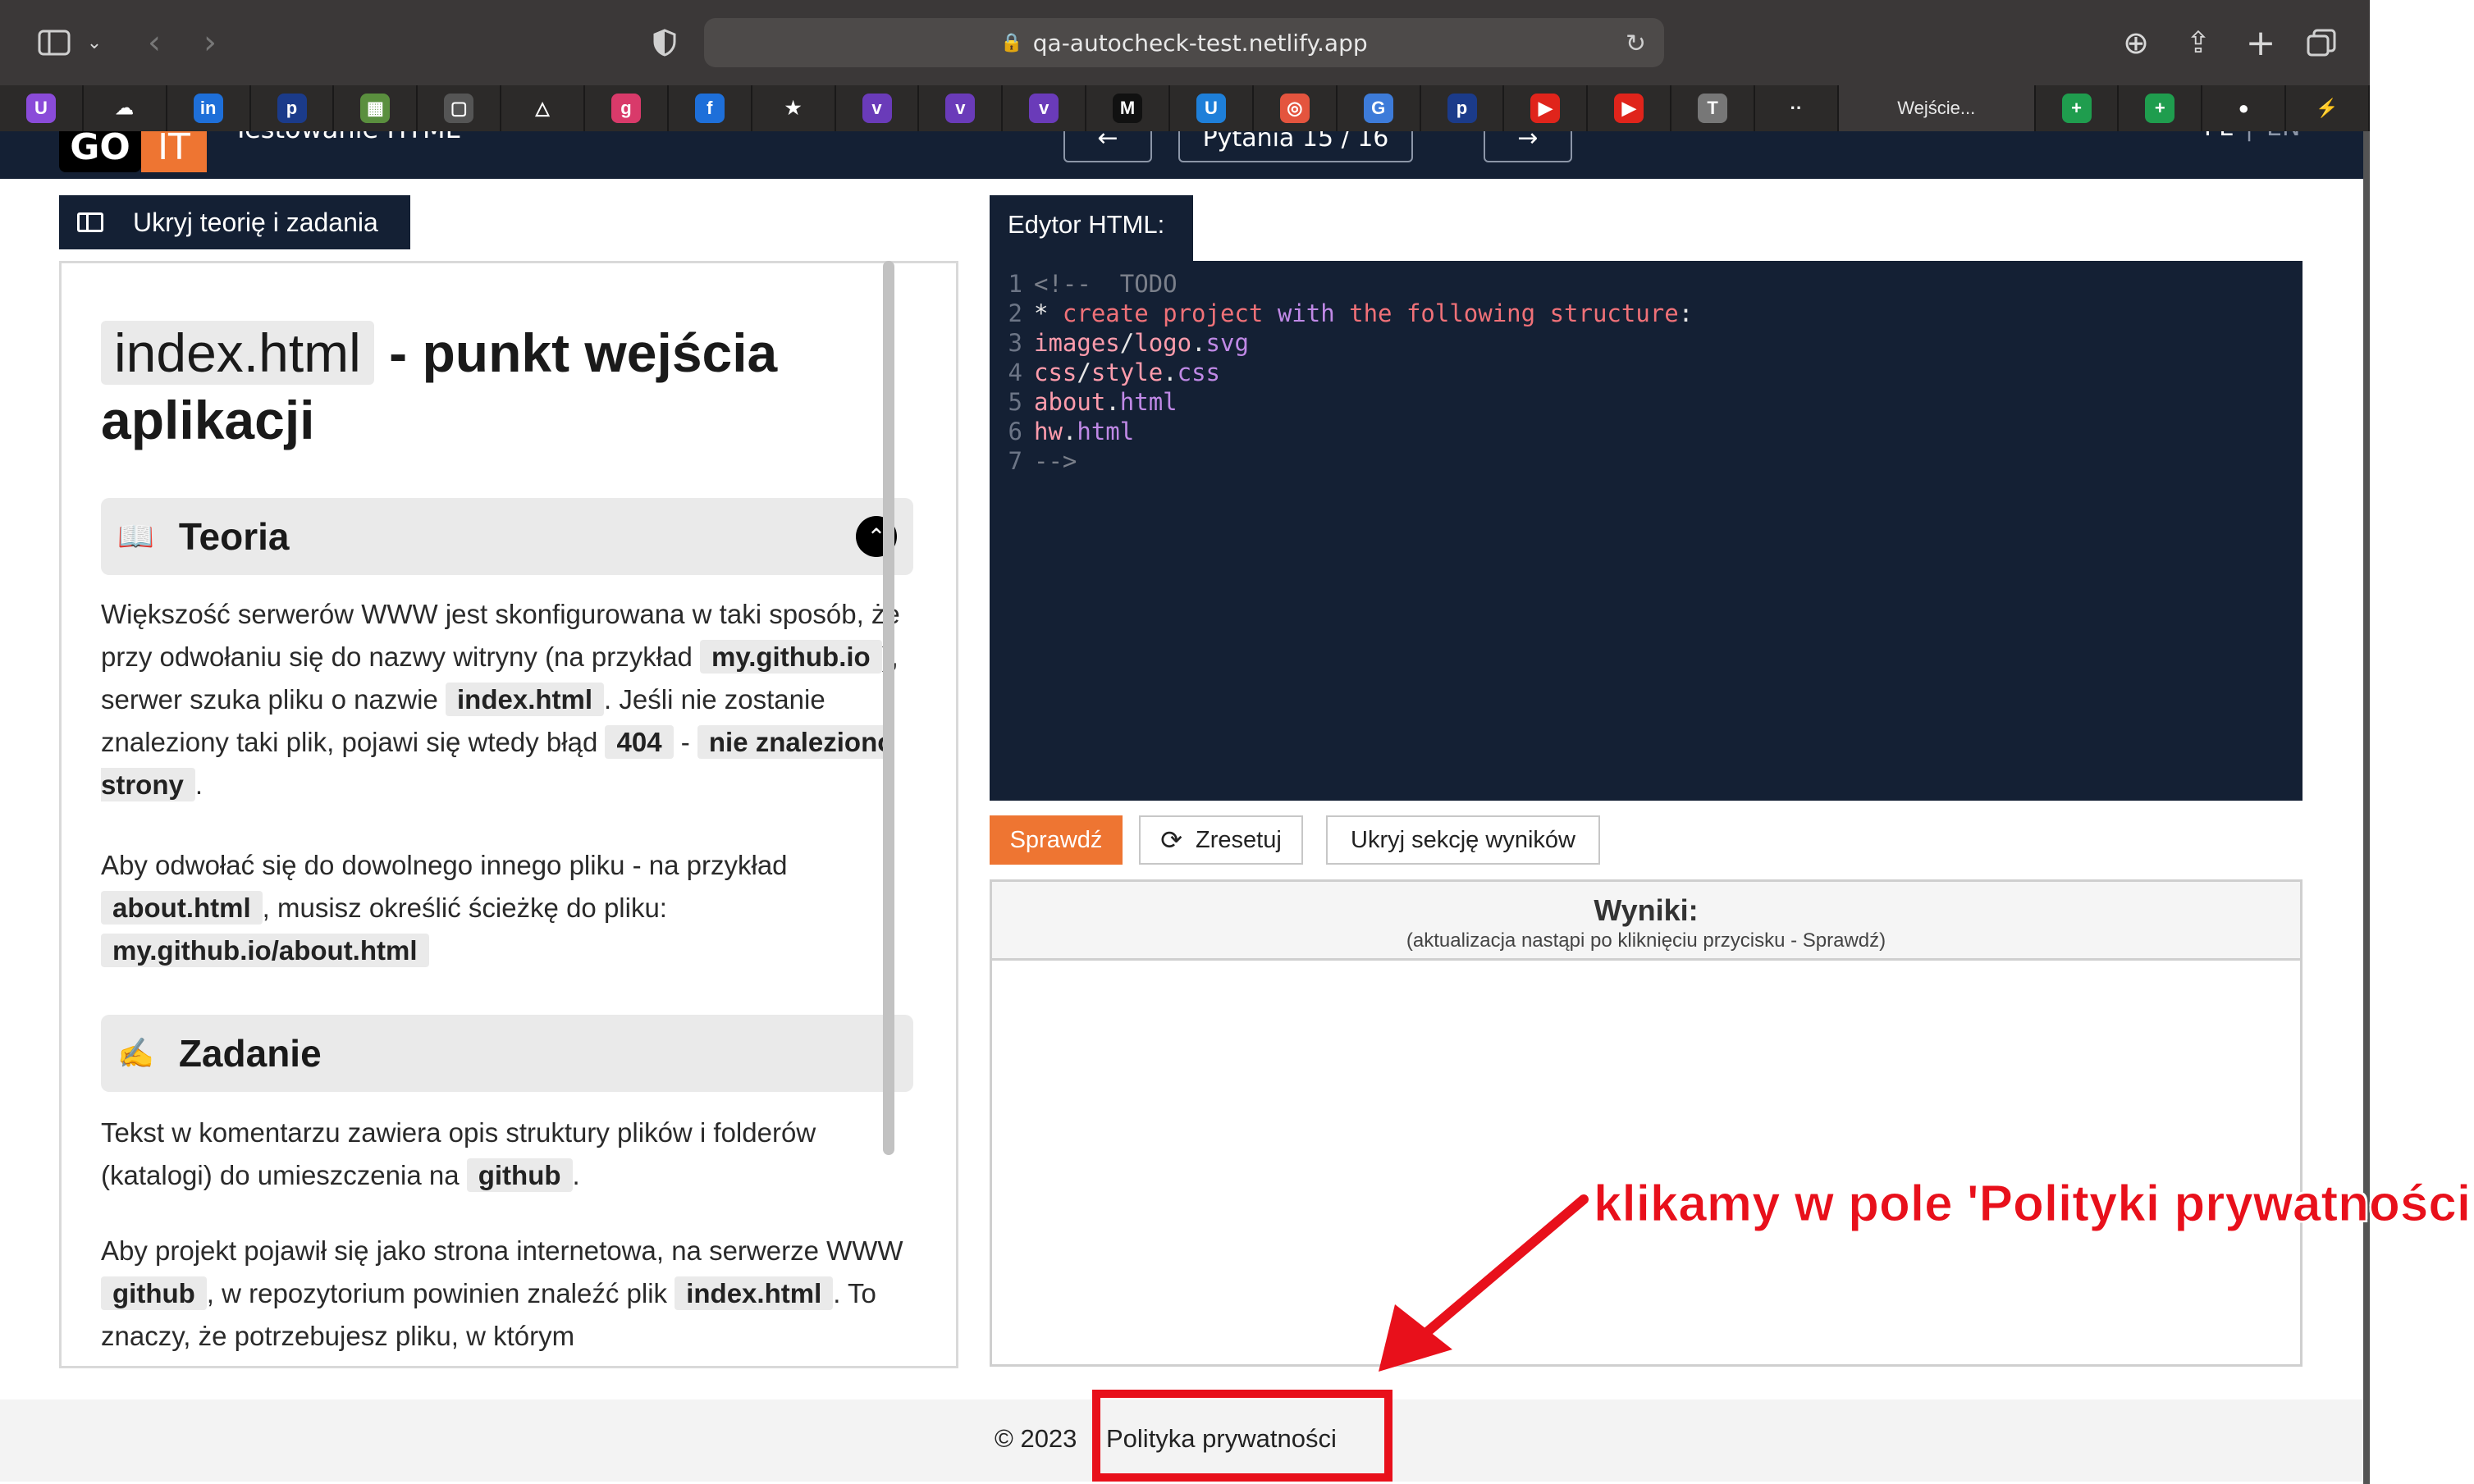 Image resolution: width=2474 pixels, height=1484 pixels. I want to click on prev-question-button: ←, so click(1107, 146).